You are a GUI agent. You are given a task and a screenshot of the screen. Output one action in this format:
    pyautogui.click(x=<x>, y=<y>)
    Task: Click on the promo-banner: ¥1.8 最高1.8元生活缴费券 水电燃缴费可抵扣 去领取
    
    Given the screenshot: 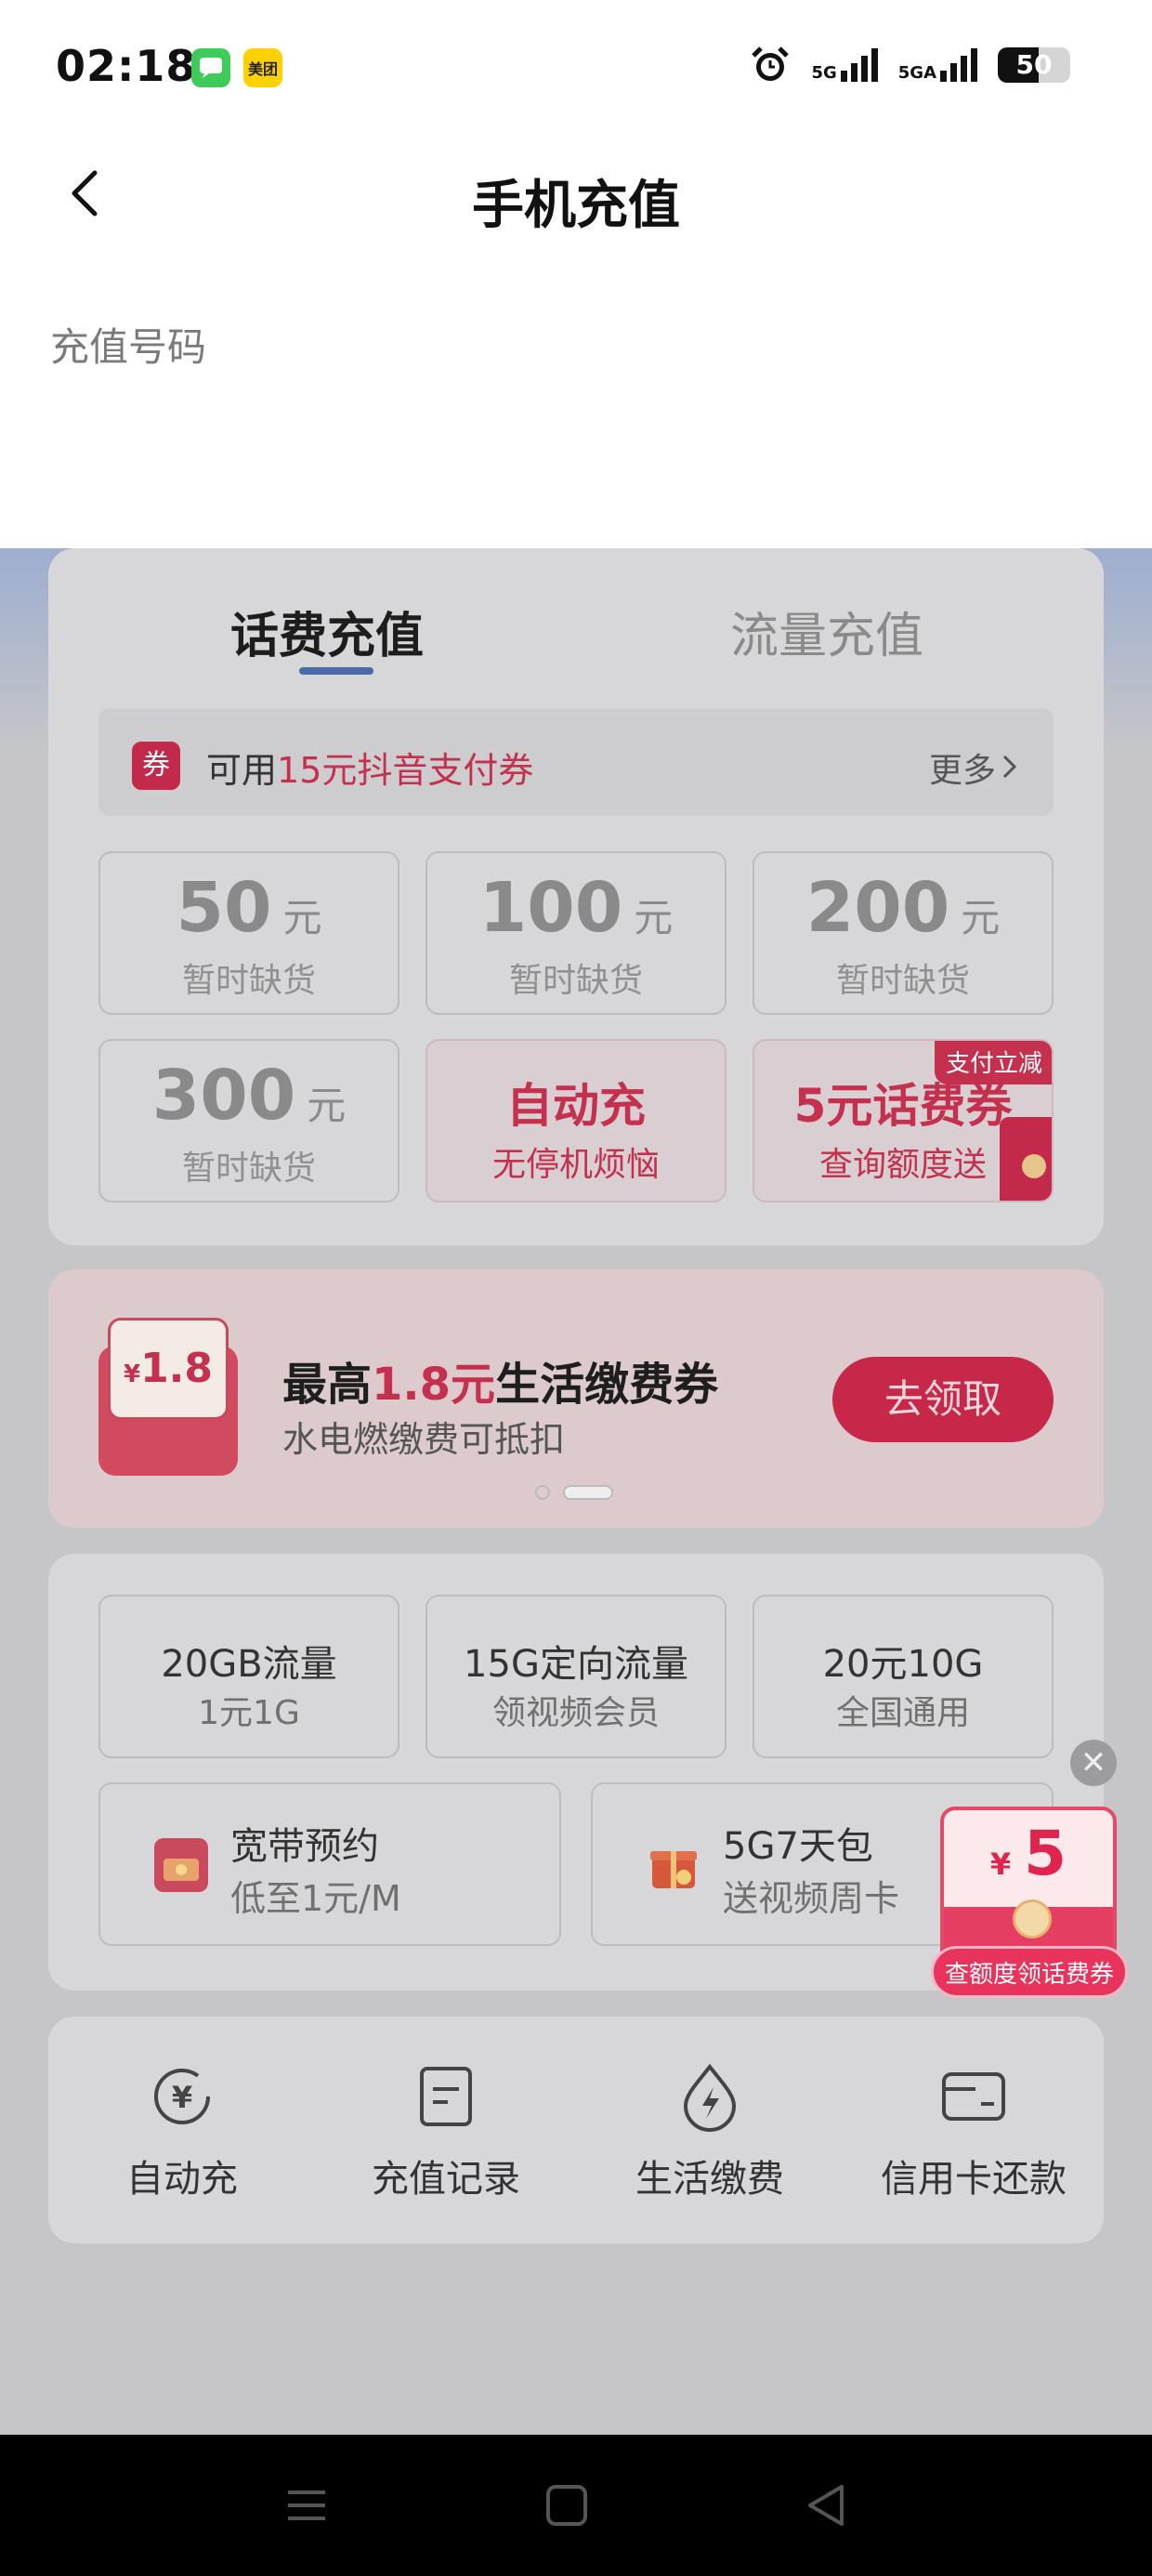 What is the action you would take?
    pyautogui.click(x=576, y=1398)
    